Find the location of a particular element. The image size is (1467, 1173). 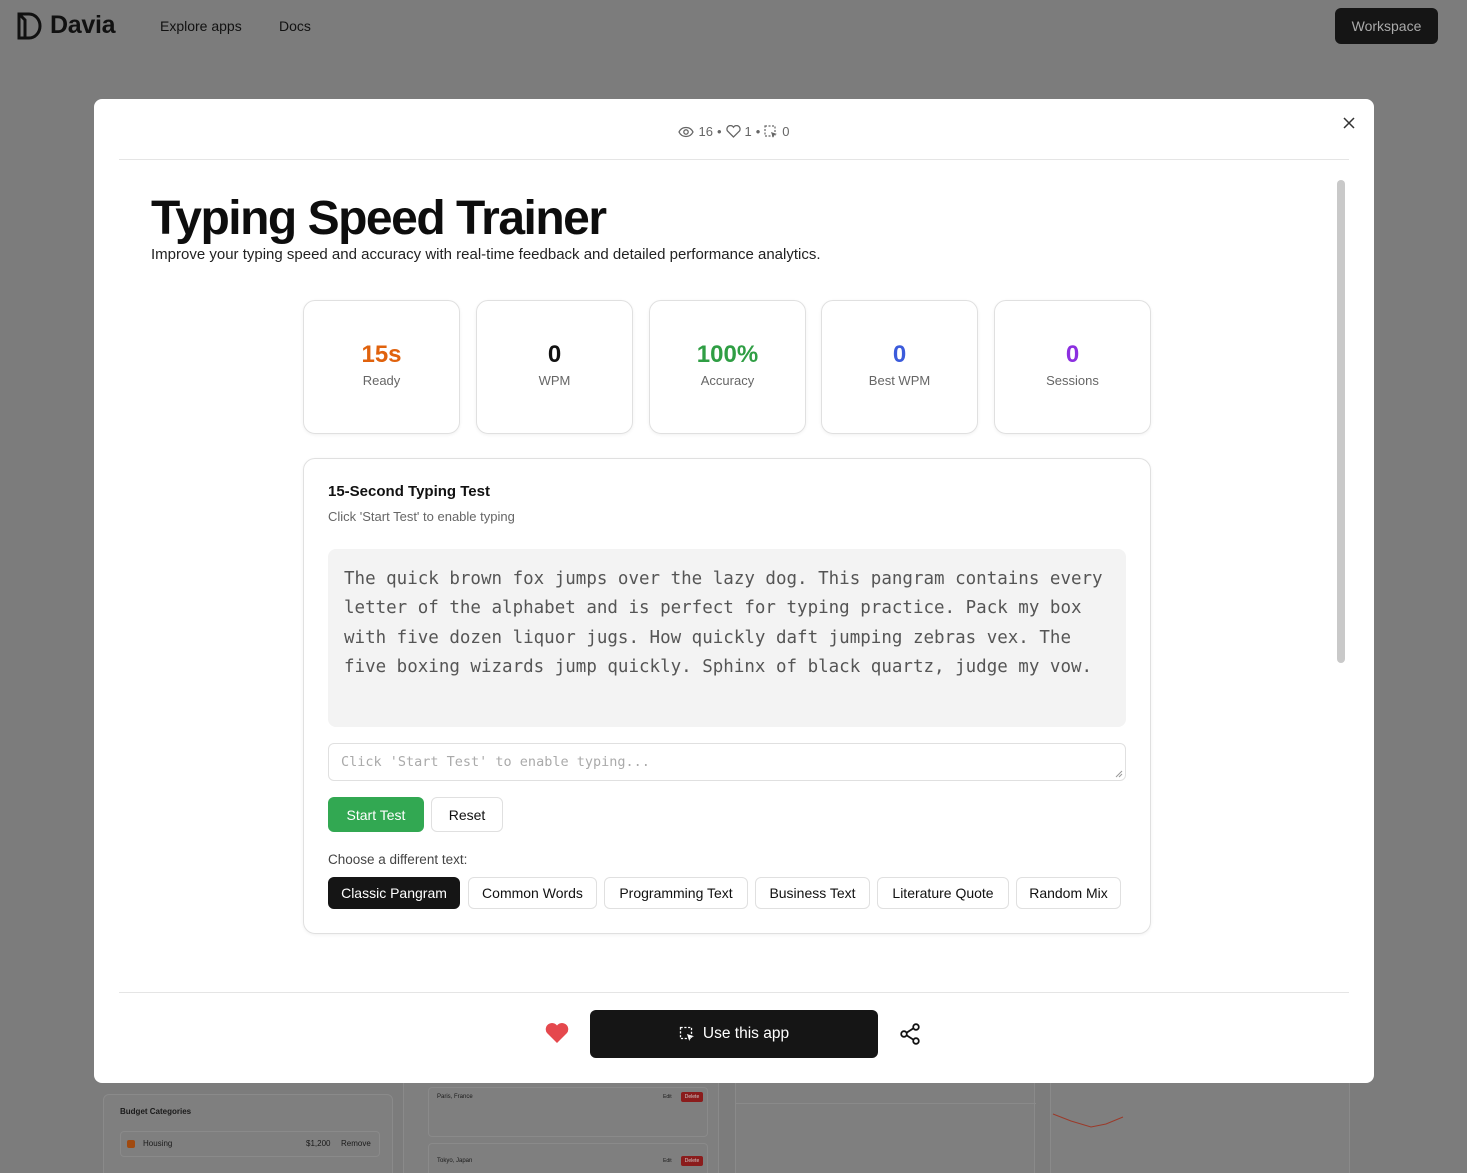

heart-icon is located at coordinates (557, 1033).